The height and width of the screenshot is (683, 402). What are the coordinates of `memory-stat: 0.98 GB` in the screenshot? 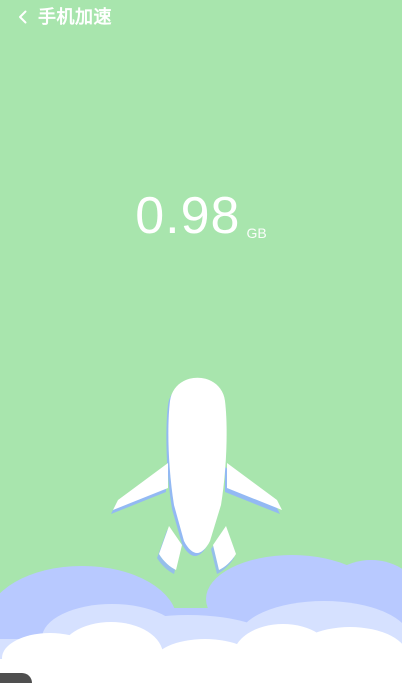 It's located at (201, 216).